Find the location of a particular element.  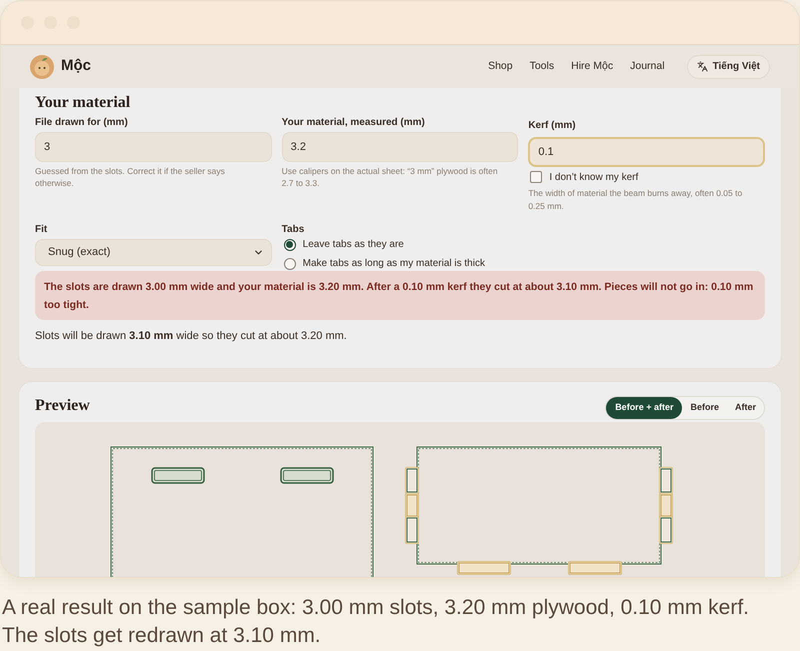

help-text: Guessed from the slots. Correct it if the seller says otherwise. is located at coordinates (130, 177).